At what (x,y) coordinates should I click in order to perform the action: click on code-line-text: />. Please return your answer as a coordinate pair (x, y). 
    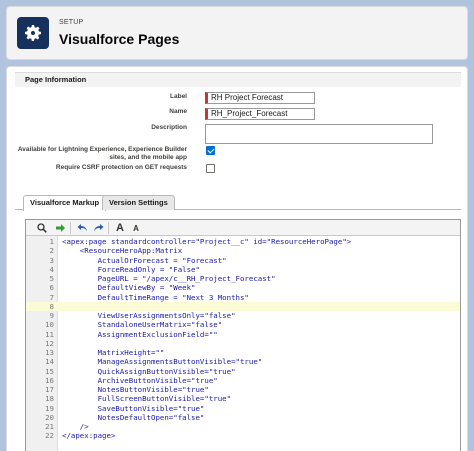
    Looking at the image, I should click on (75, 426).